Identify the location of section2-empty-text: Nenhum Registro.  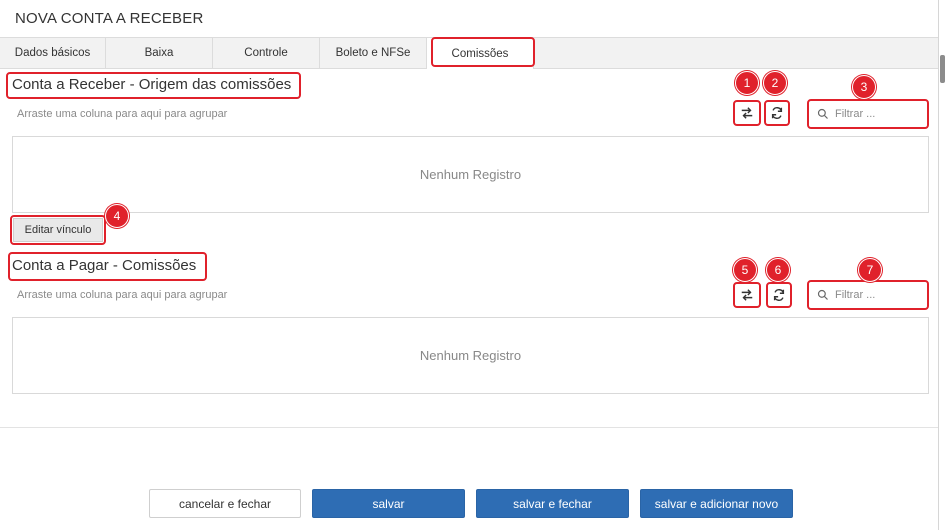
(470, 355).